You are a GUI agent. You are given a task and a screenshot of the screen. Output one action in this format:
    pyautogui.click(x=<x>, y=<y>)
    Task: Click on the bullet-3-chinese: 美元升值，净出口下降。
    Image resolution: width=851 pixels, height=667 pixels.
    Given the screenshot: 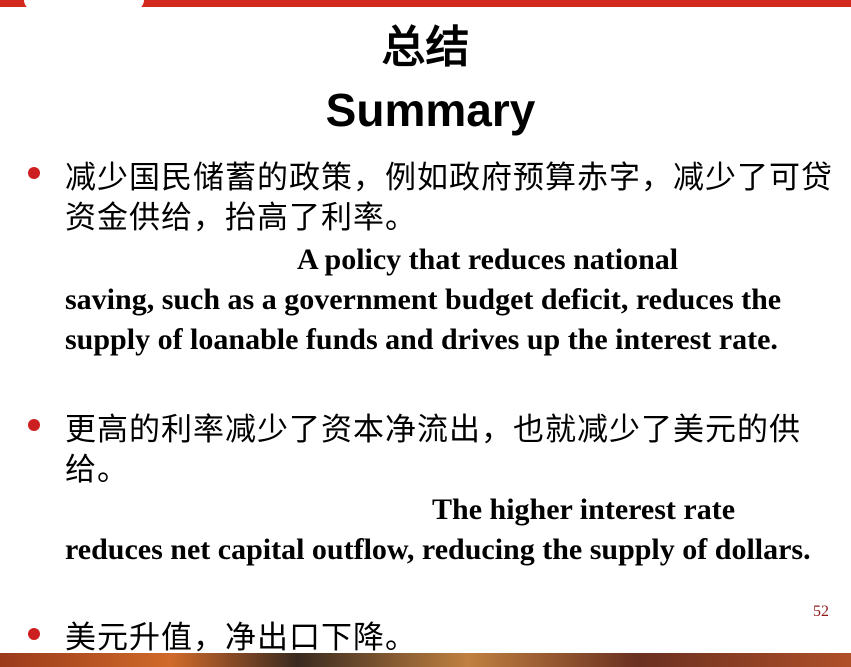 What is the action you would take?
    pyautogui.click(x=241, y=638)
    